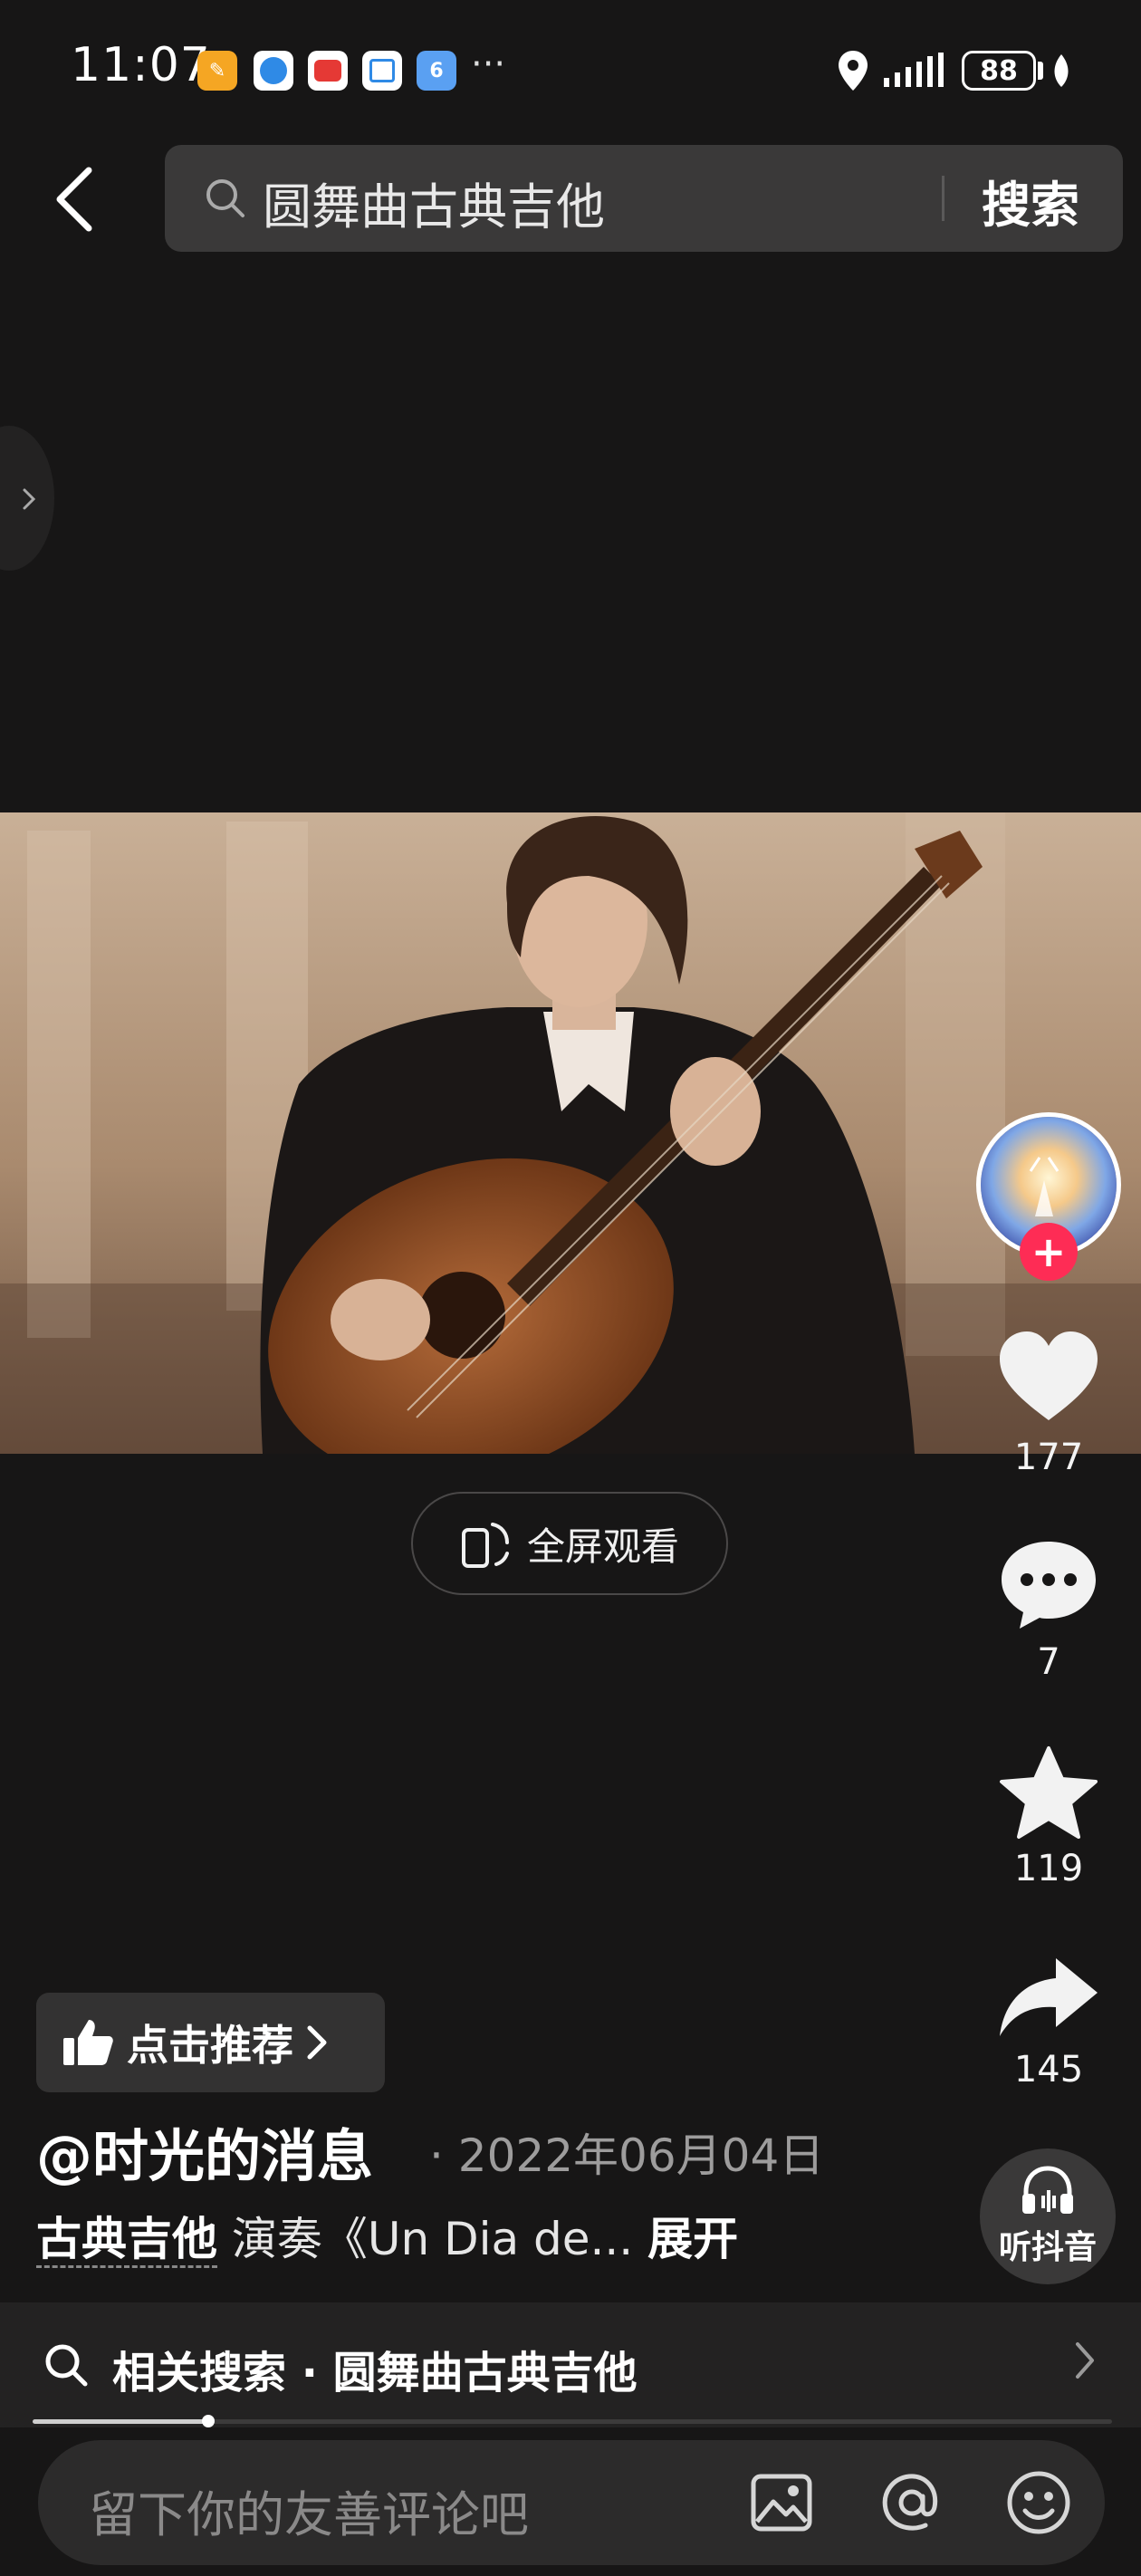 This screenshot has width=1141, height=2576. I want to click on back-button, so click(74, 199).